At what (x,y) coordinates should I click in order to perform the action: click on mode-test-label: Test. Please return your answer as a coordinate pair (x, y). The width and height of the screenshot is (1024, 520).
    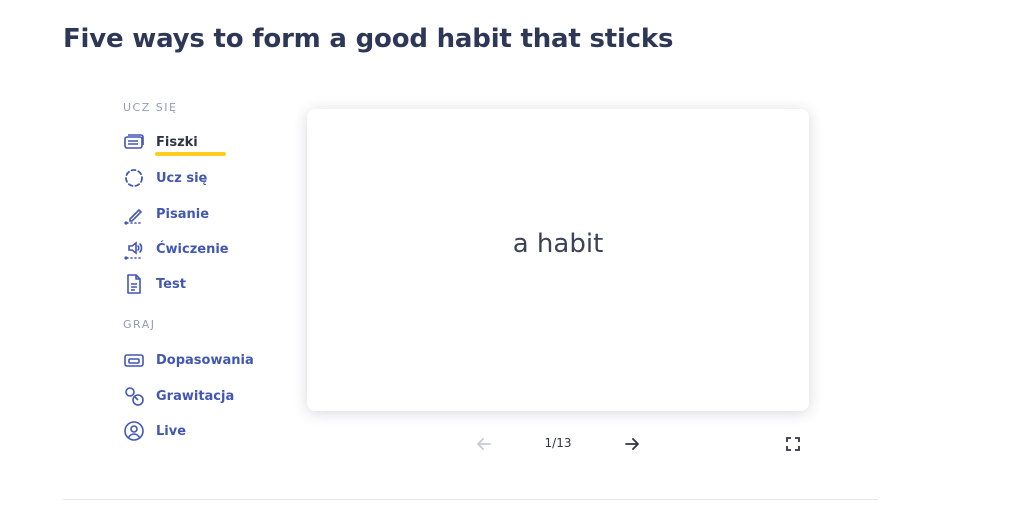
    Looking at the image, I should click on (171, 284).